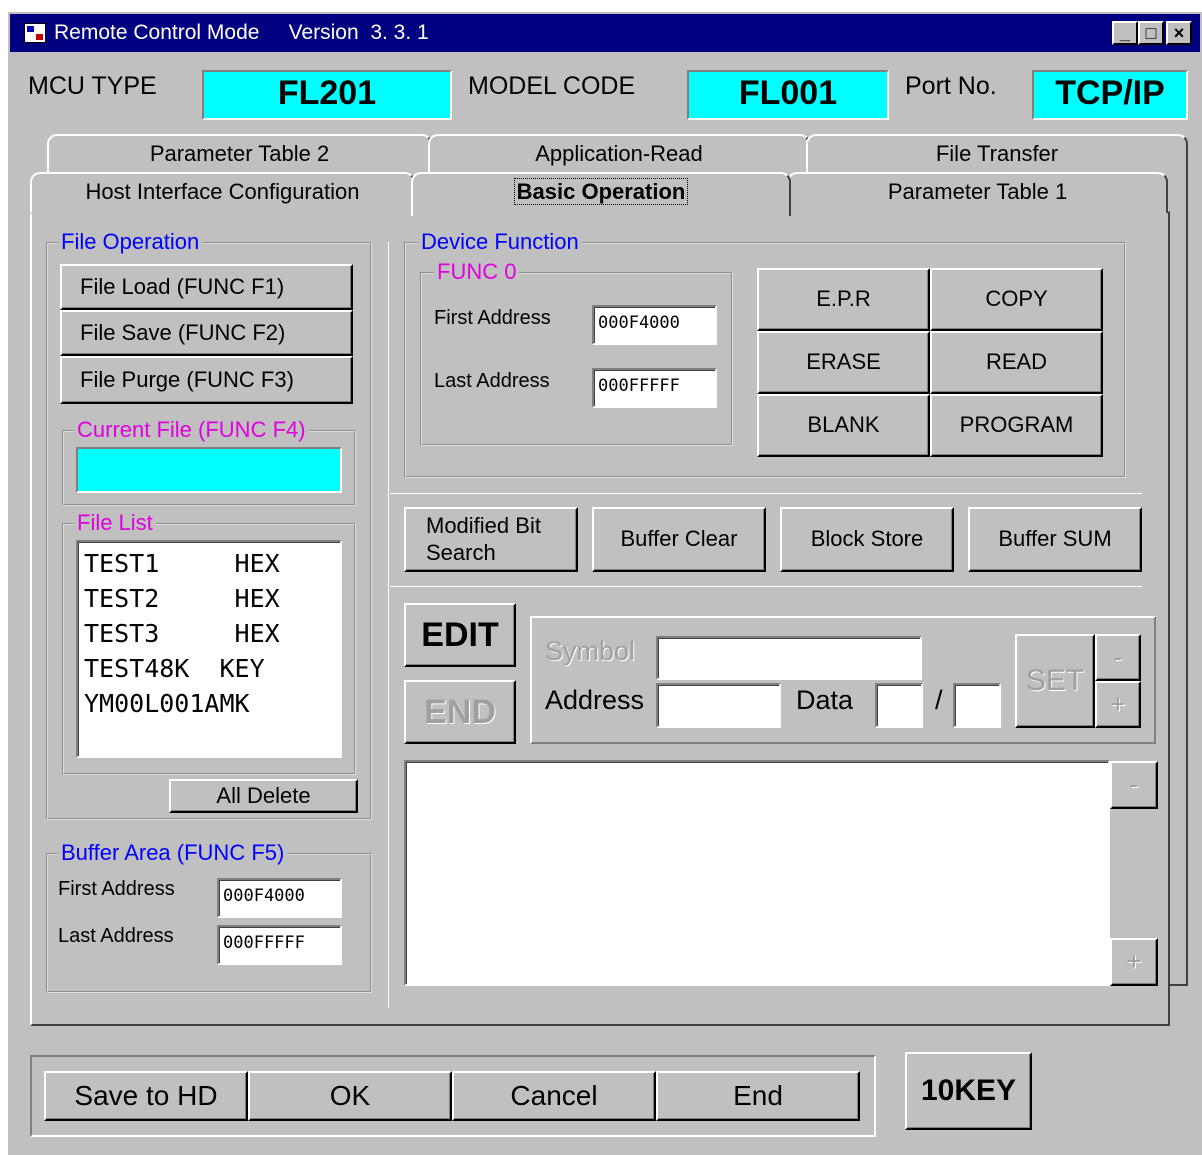 This screenshot has width=1202, height=1155. What do you see at coordinates (460, 712) in the screenshot?
I see `end-edit-button: END` at bounding box center [460, 712].